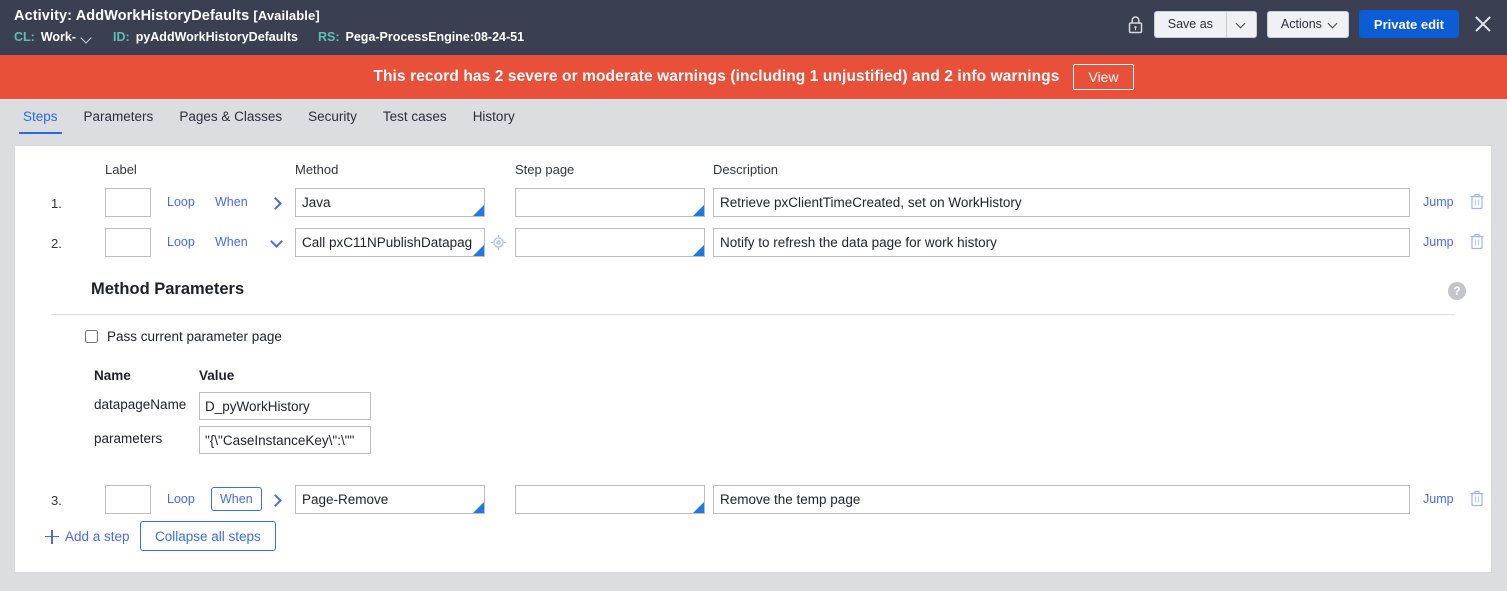 This screenshot has width=1507, height=591. Describe the element at coordinates (328, 37) in the screenshot. I see `meta-key-rs: RS:` at that location.